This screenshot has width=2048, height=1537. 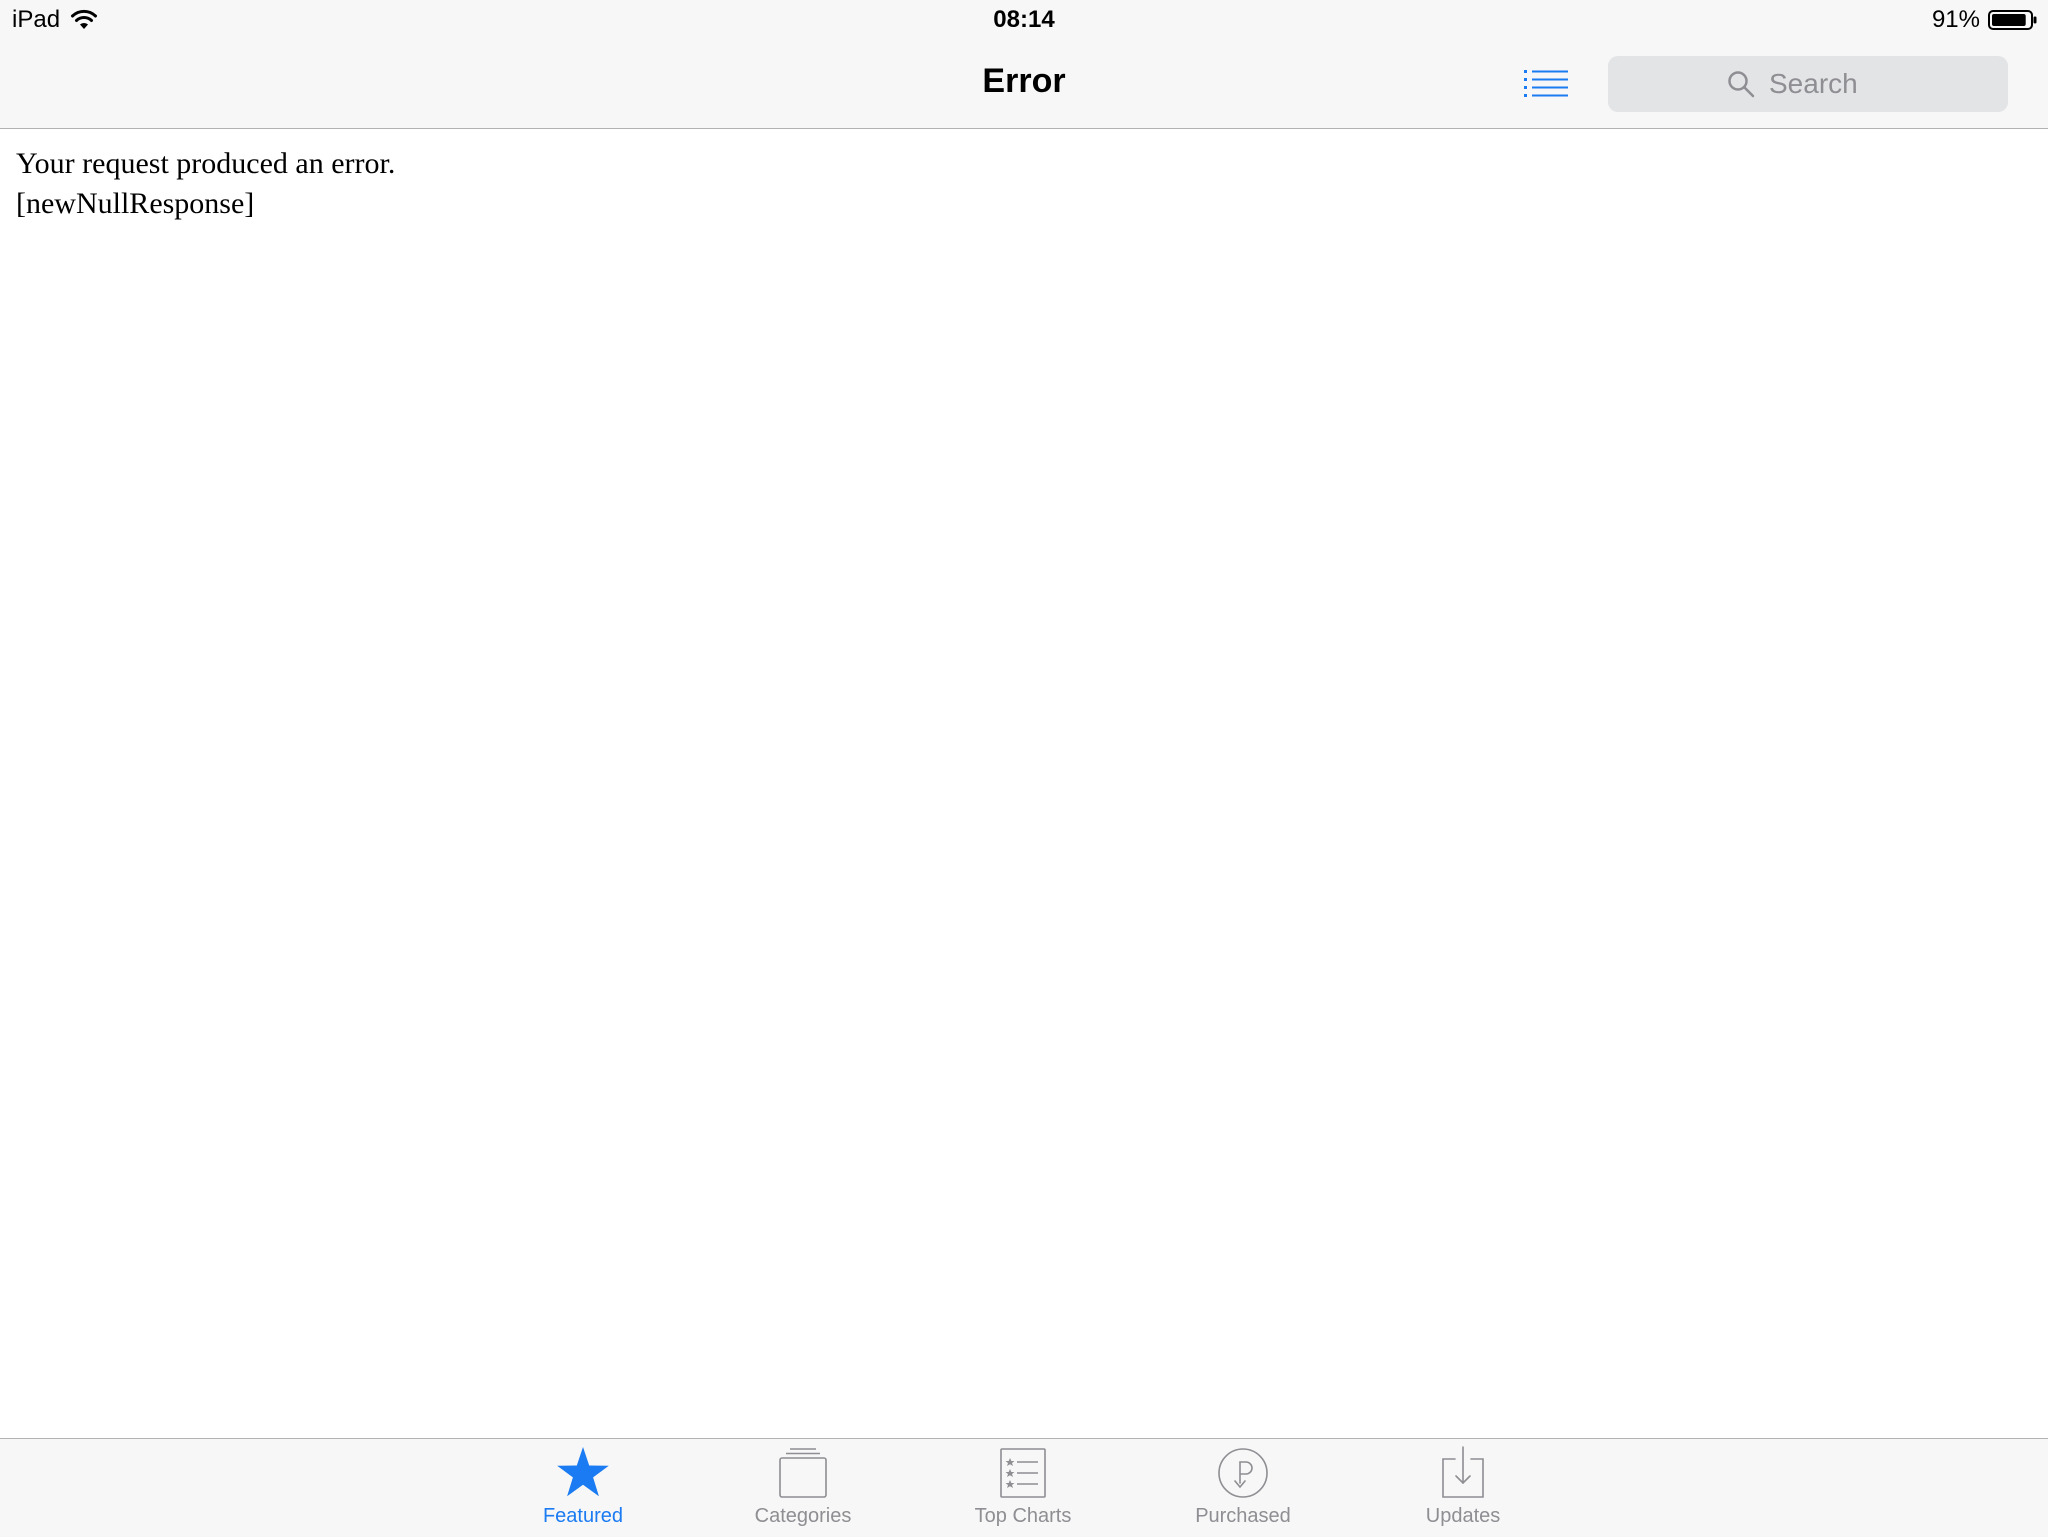 What do you see at coordinates (583, 1516) in the screenshot?
I see `tab-label: Featured` at bounding box center [583, 1516].